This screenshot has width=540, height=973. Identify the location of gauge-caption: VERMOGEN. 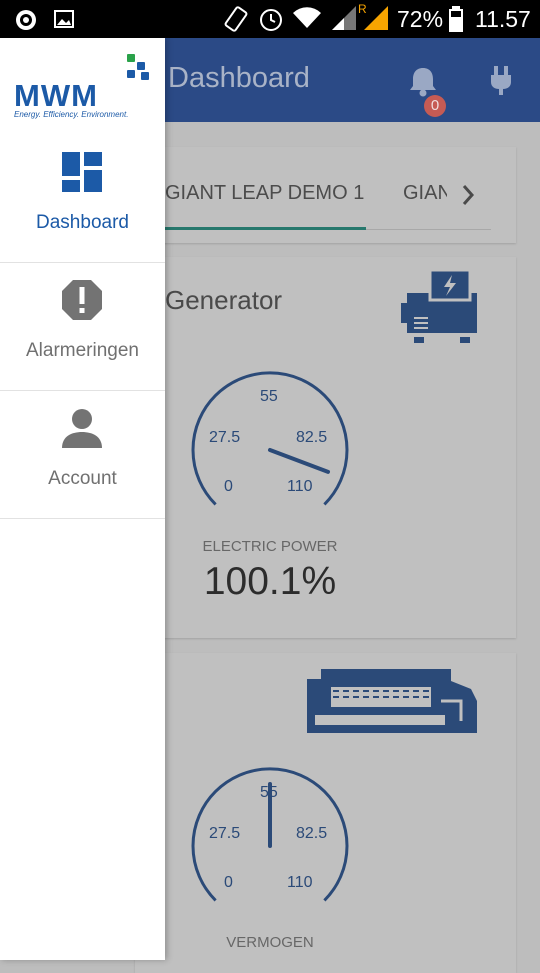
(270, 942).